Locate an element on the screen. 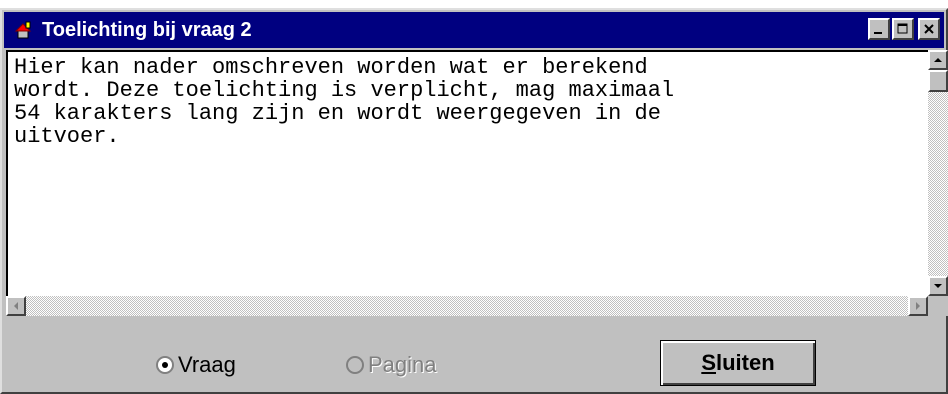 The image size is (948, 394). radio-vraag: Vraag is located at coordinates (196, 365).